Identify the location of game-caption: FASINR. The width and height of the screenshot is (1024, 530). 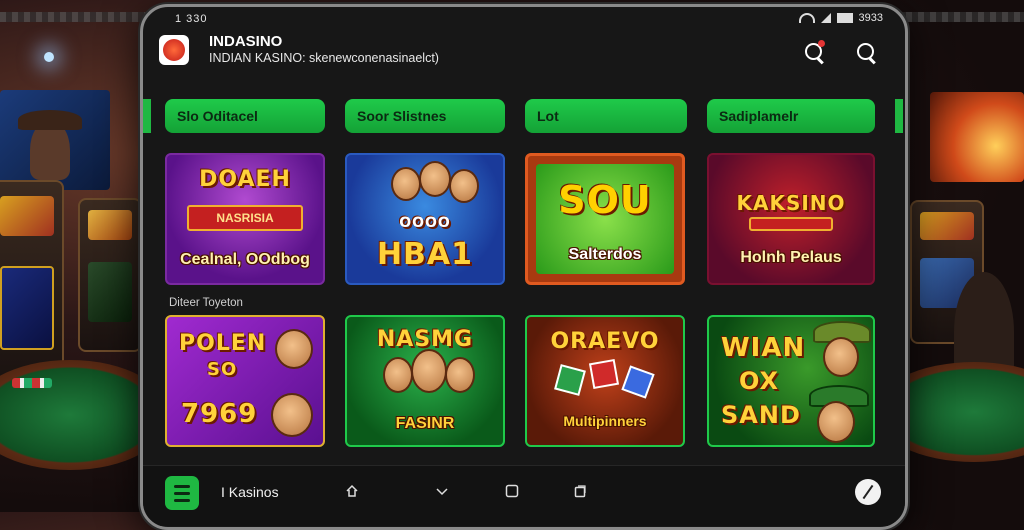
(425, 423).